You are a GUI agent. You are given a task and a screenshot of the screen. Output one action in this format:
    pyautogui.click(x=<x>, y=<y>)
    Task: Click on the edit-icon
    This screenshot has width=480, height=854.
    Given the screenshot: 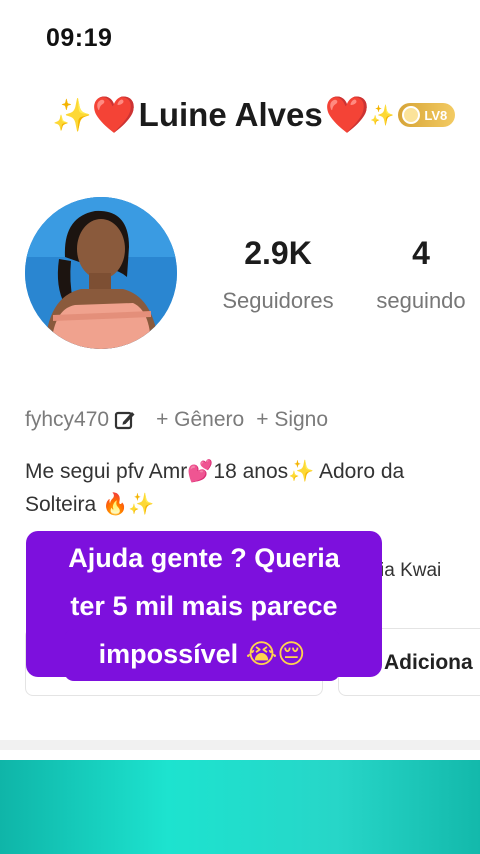 What is the action you would take?
    pyautogui.click(x=125, y=420)
    